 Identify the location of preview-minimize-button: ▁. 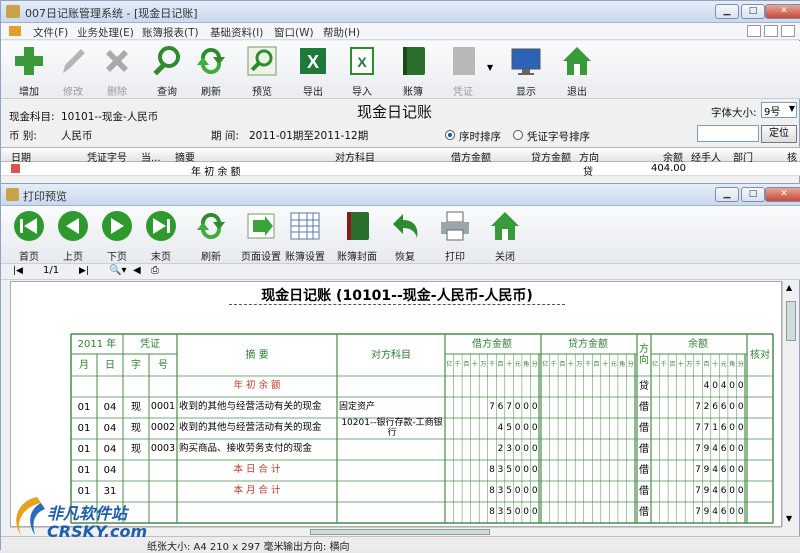
(727, 194).